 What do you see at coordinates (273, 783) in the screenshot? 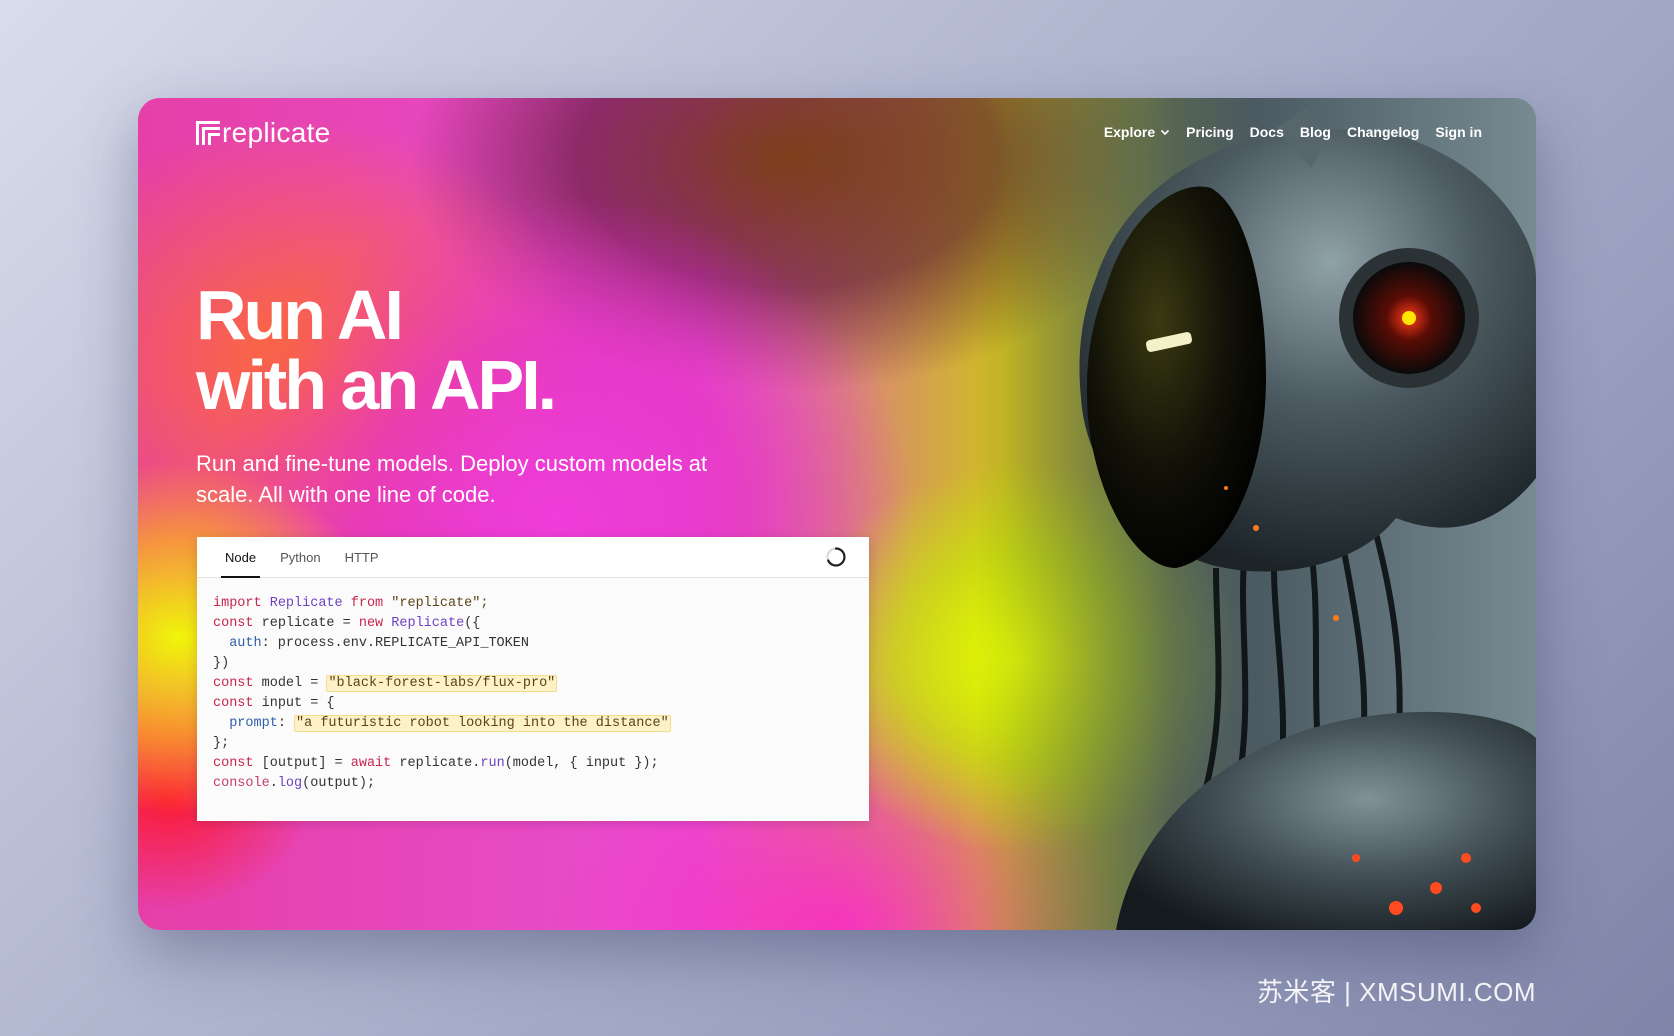
I see `code-token: .` at bounding box center [273, 783].